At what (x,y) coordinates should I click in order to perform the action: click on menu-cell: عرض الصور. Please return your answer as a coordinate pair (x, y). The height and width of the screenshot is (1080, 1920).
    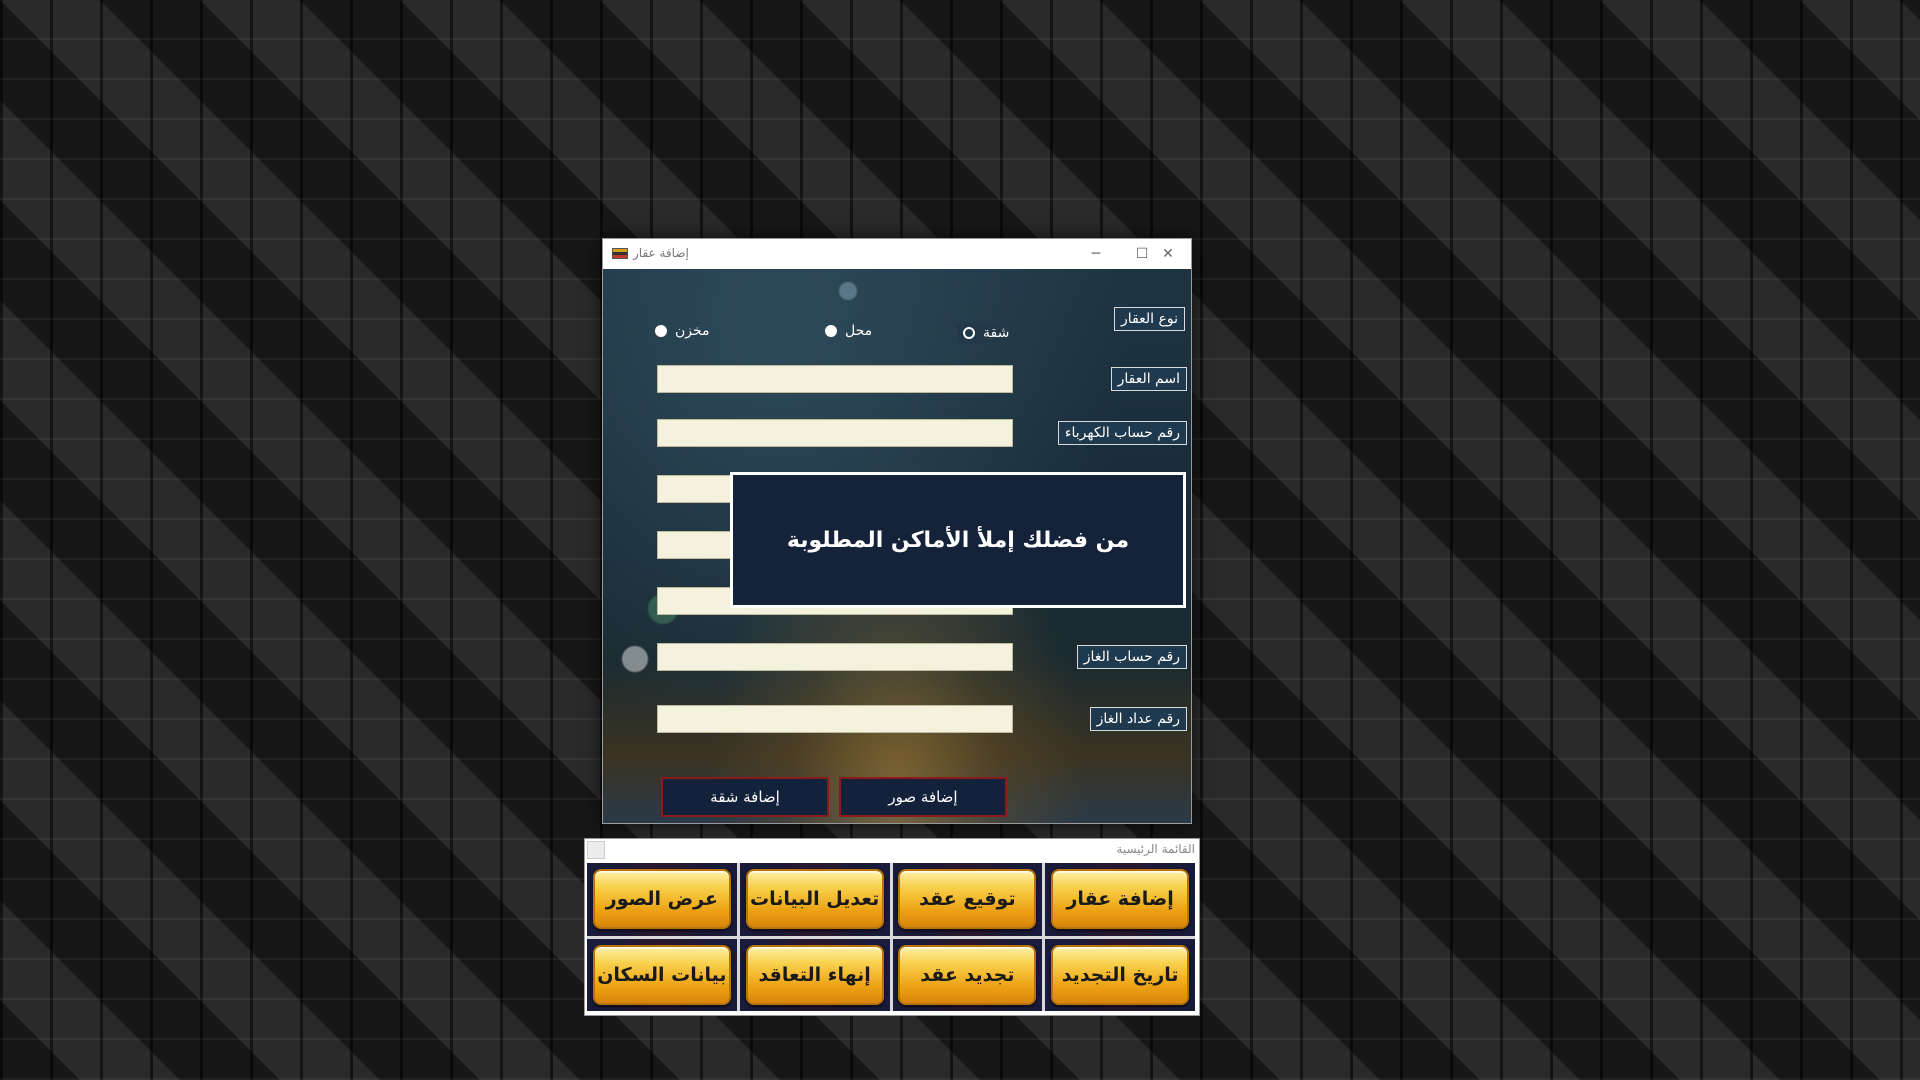
    Looking at the image, I should click on (662, 899).